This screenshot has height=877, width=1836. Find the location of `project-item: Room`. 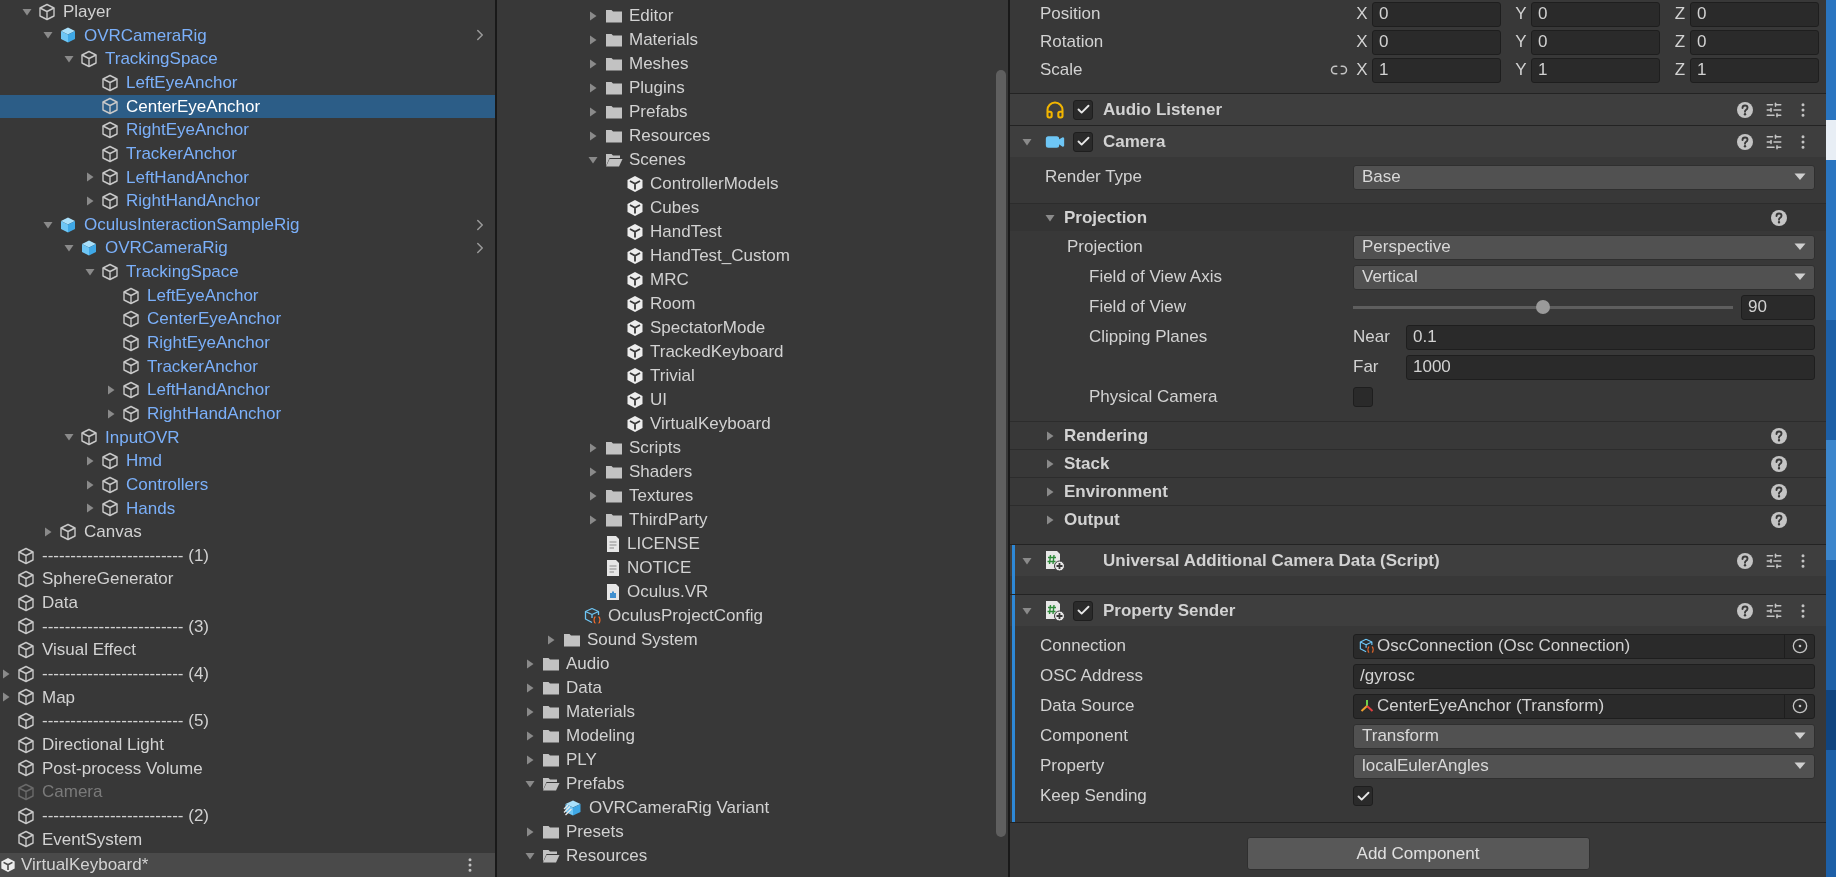

project-item: Room is located at coordinates (745, 304).